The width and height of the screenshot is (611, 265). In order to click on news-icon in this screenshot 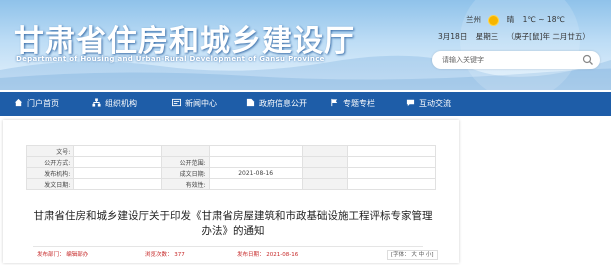, I will do `click(176, 102)`.